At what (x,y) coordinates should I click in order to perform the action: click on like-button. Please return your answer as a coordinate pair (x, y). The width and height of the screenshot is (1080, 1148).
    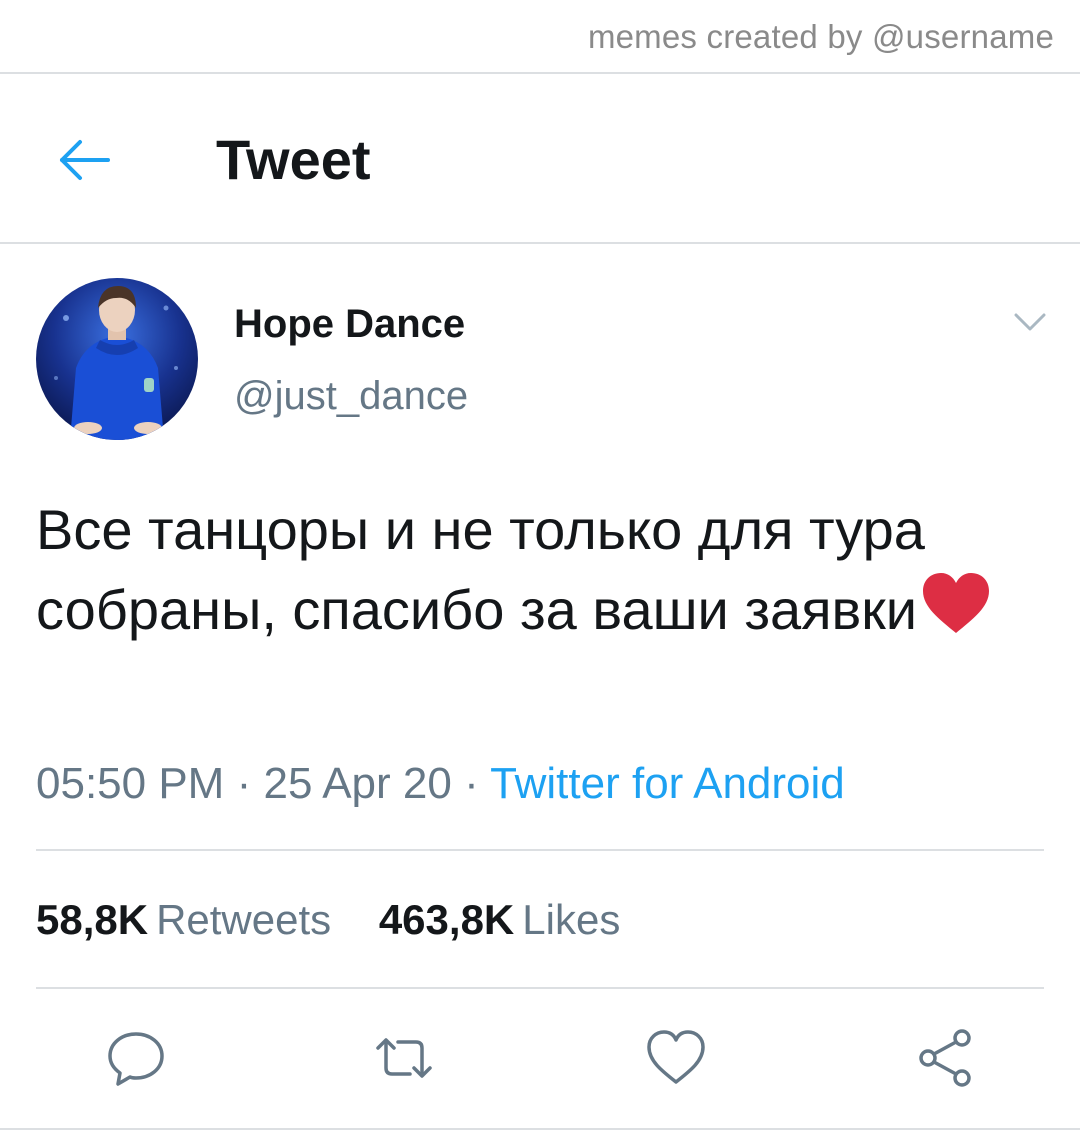
    Looking at the image, I should click on (676, 1058).